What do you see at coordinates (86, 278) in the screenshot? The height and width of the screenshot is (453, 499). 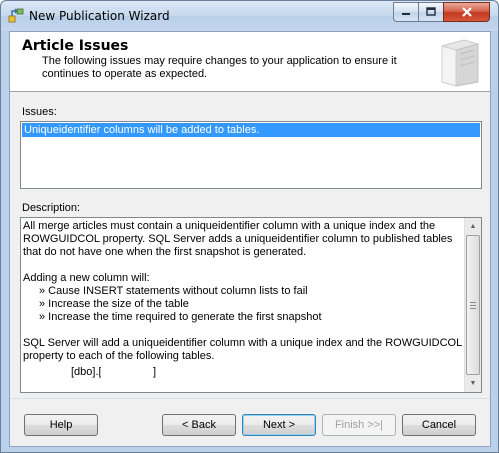 I see `description-paragraph: Adding a new column will:` at bounding box center [86, 278].